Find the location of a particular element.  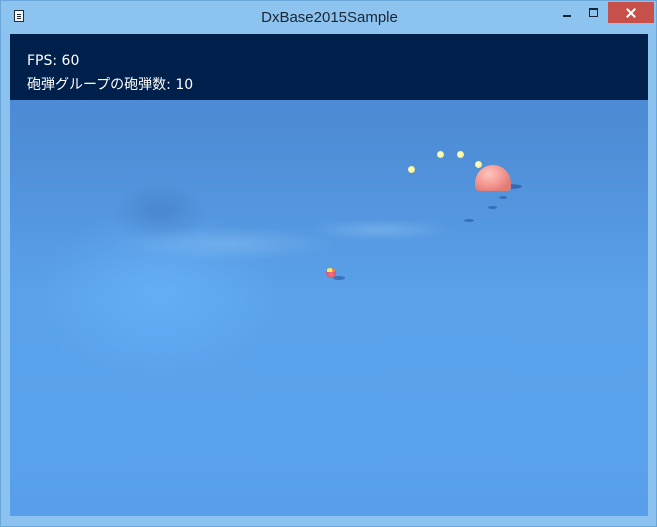

fps-counter: FPS: 60 is located at coordinates (53, 61).